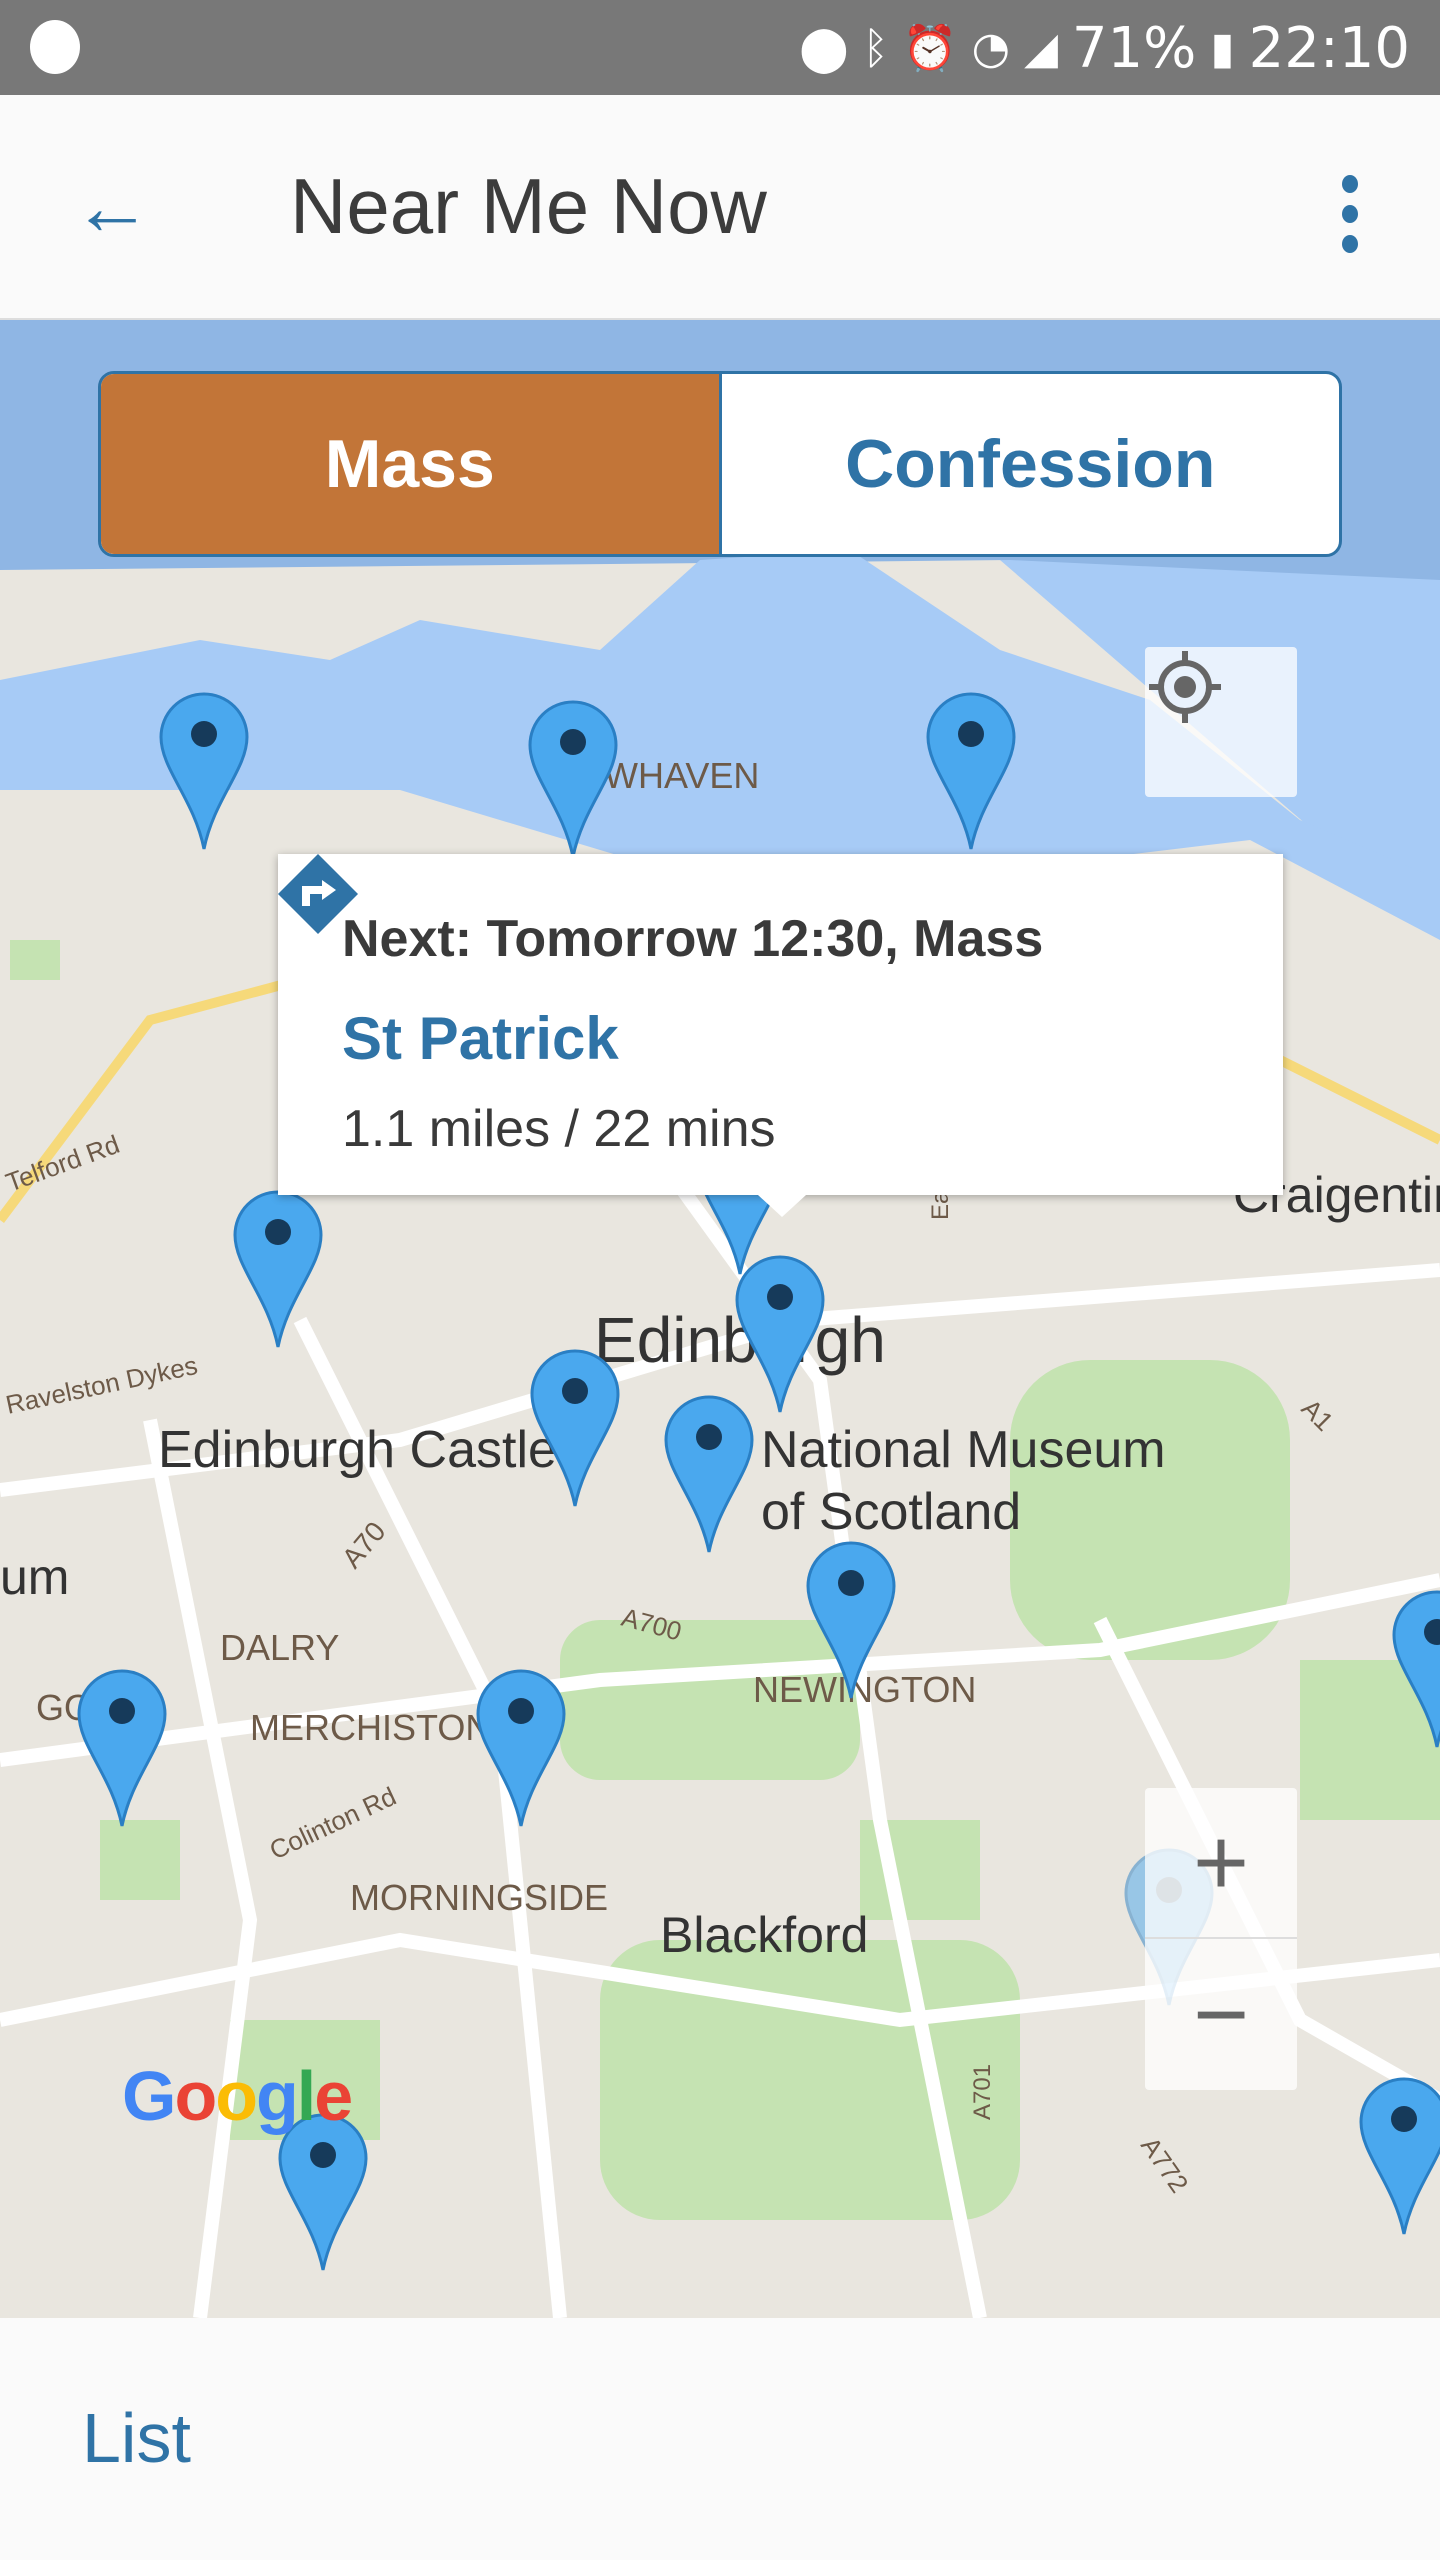 The width and height of the screenshot is (1440, 2560). I want to click on map-label-merchiston: MERCHISTON, so click(370, 1727).